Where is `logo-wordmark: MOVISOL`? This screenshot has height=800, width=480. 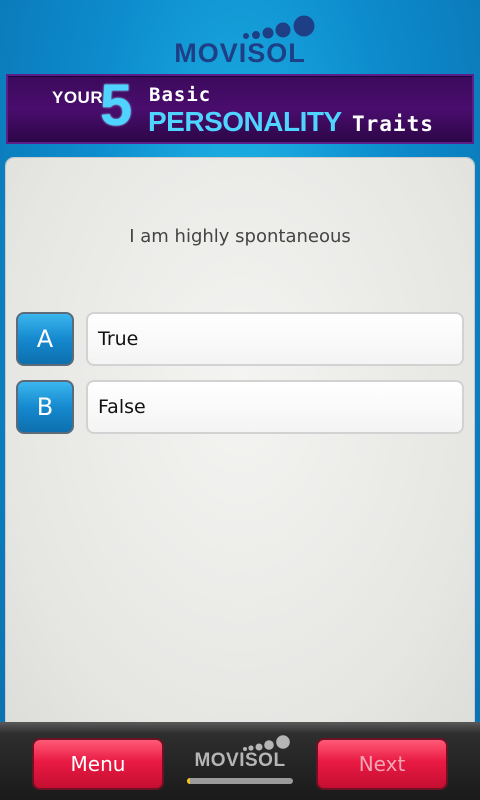
logo-wordmark: MOVISOL is located at coordinates (240, 53).